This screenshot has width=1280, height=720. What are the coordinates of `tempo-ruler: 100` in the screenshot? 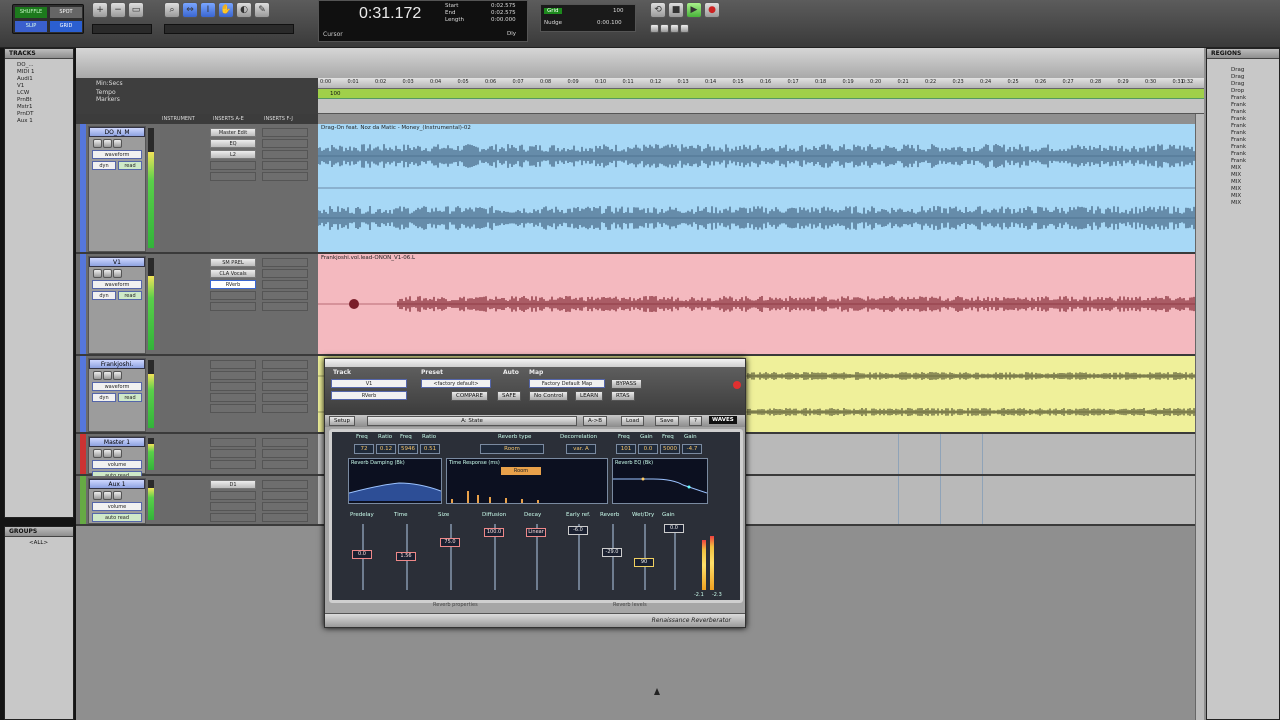 It's located at (761, 94).